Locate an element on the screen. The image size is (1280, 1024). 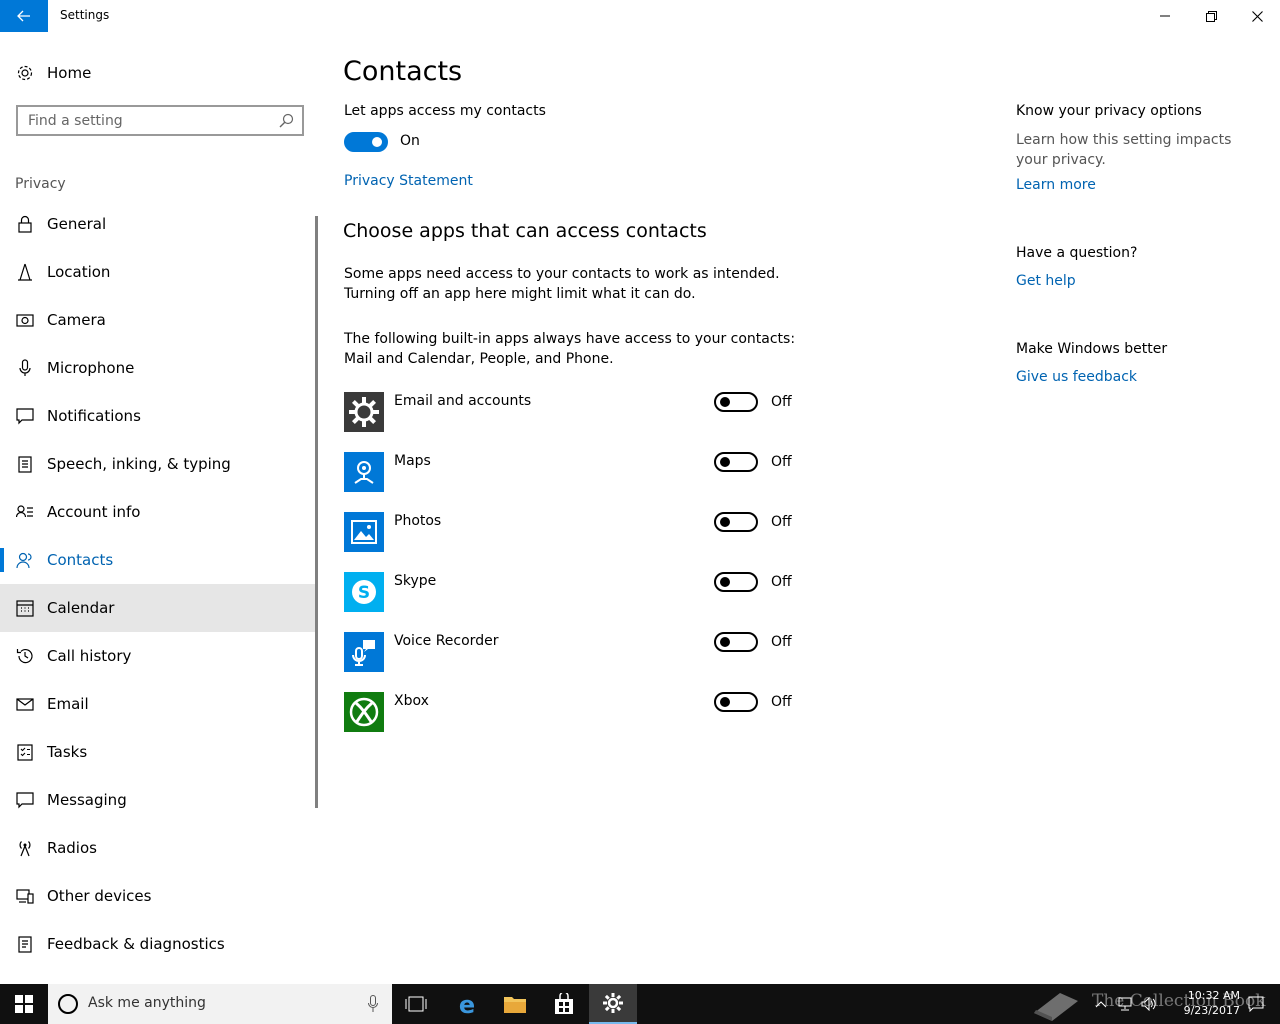
search-icon is located at coordinates (286, 120).